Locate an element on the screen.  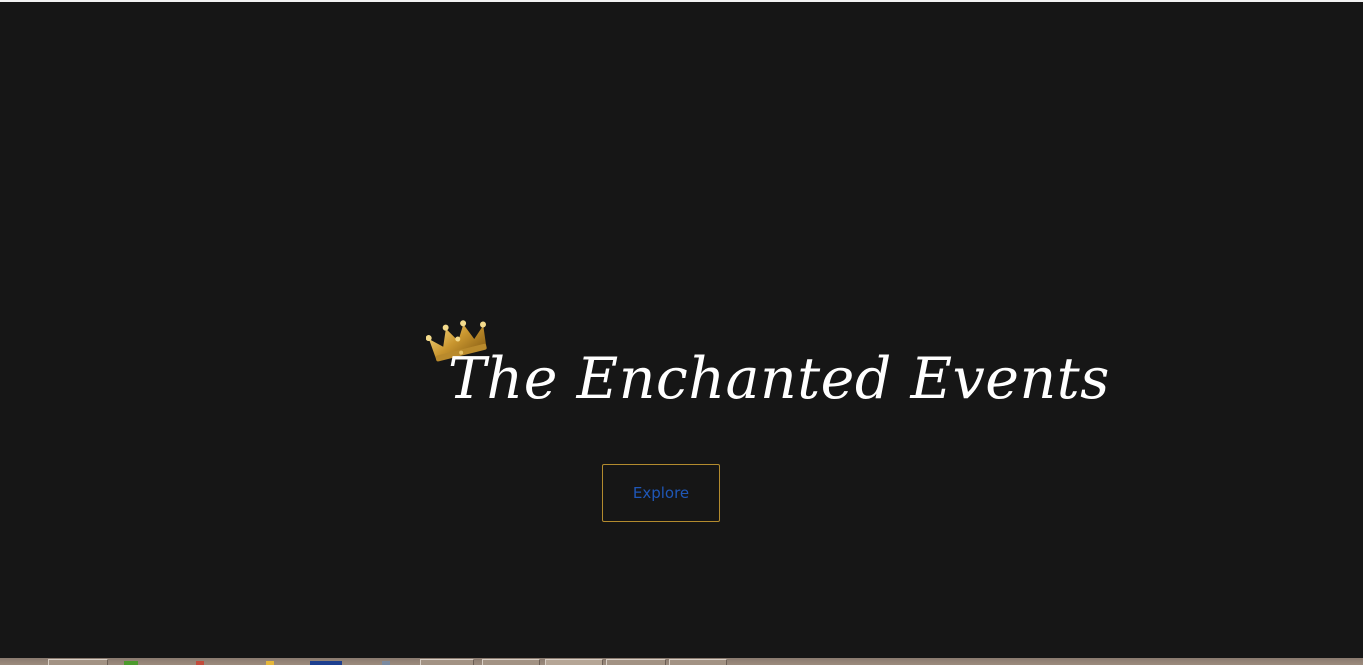
brand-logo: The Enchanted Events is located at coordinates (767, 368).